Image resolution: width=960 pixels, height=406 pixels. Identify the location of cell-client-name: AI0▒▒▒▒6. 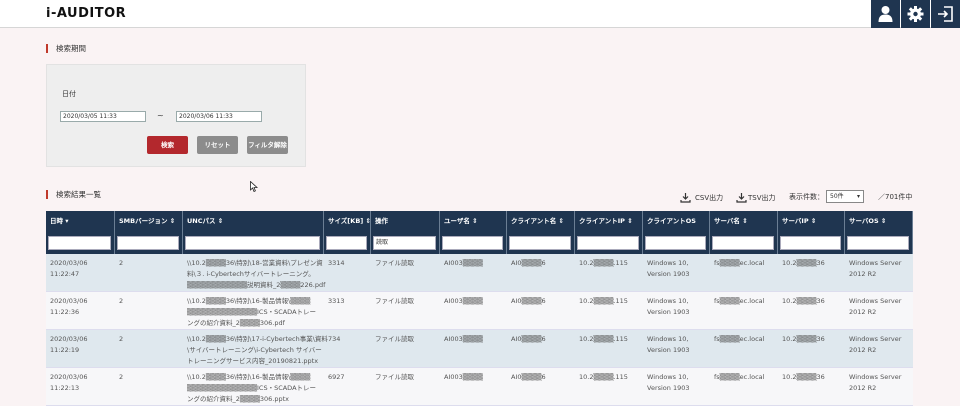
(528, 339).